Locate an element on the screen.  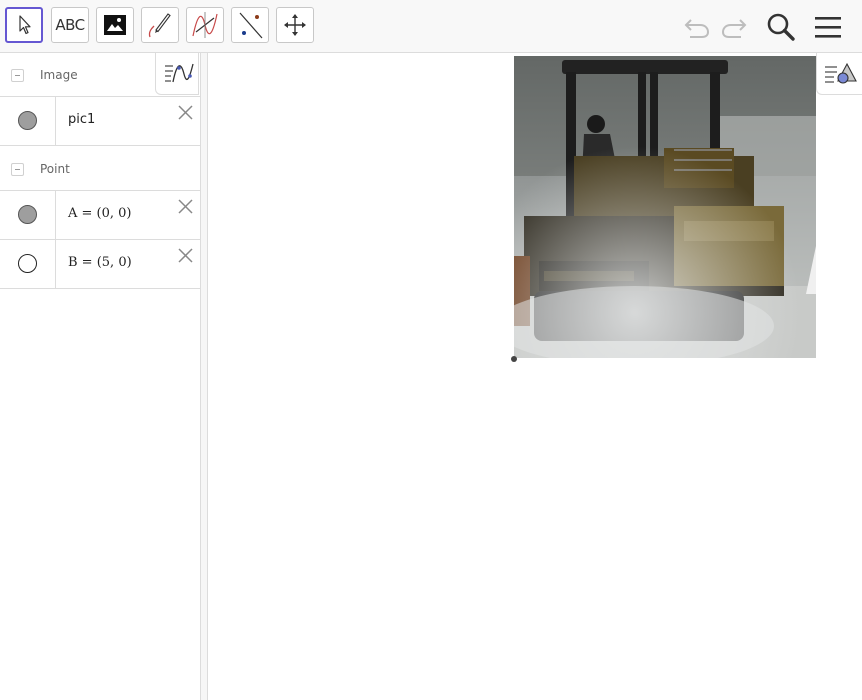
text-tool-button: ABC is located at coordinates (70, 25).